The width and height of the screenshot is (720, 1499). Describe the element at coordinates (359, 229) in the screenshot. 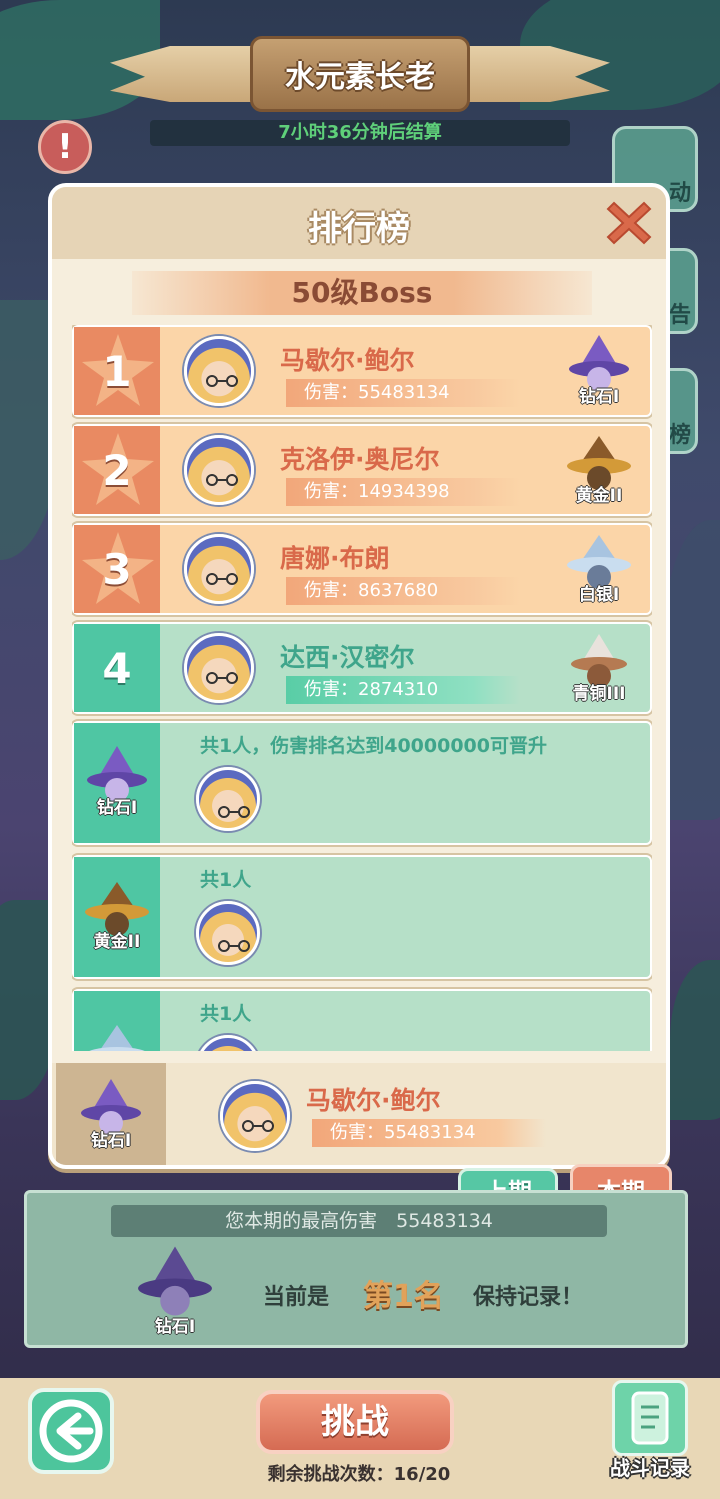

I see `dialog-title: 排行榜` at that location.